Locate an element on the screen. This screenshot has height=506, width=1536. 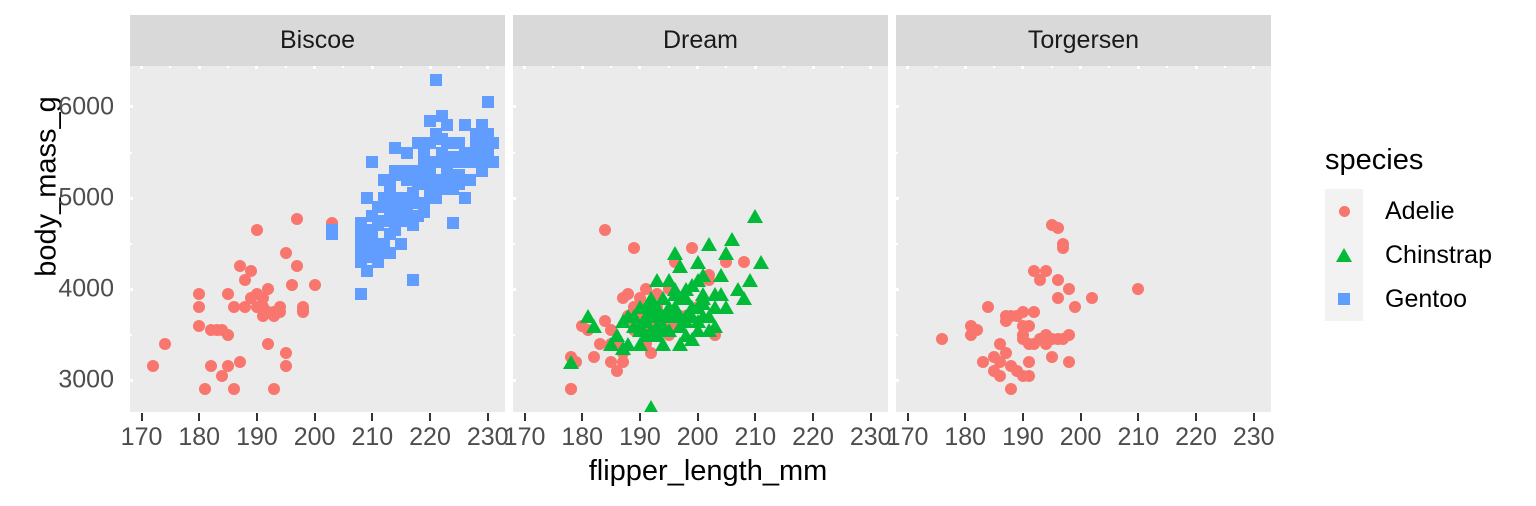
legend-item-chinstrap: Chinstrap is located at coordinates (1408, 255).